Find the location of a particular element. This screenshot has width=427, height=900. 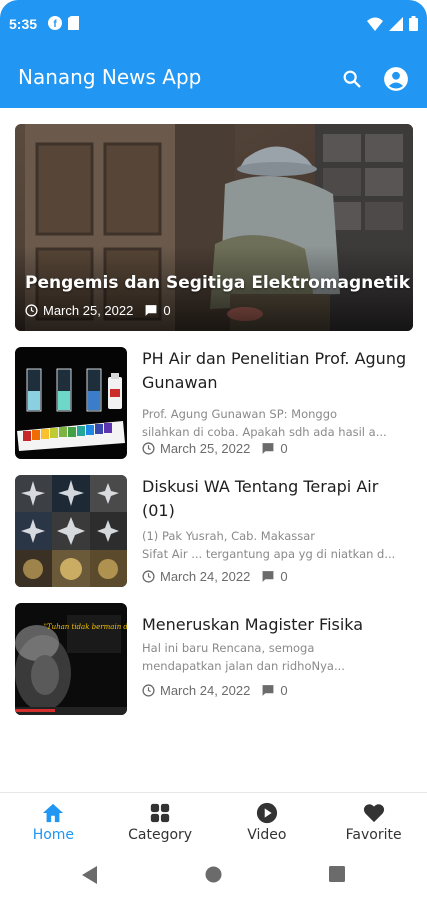

einstein-image: "Tuhan tidak bermain dadu" is located at coordinates (71, 659).